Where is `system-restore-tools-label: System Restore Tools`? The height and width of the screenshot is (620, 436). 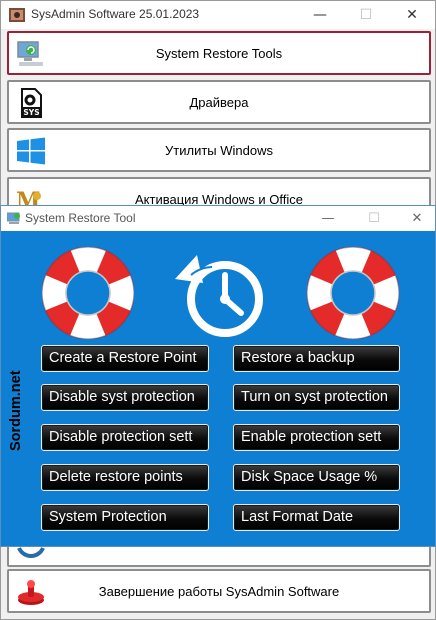 system-restore-tools-label: System Restore Tools is located at coordinates (219, 53).